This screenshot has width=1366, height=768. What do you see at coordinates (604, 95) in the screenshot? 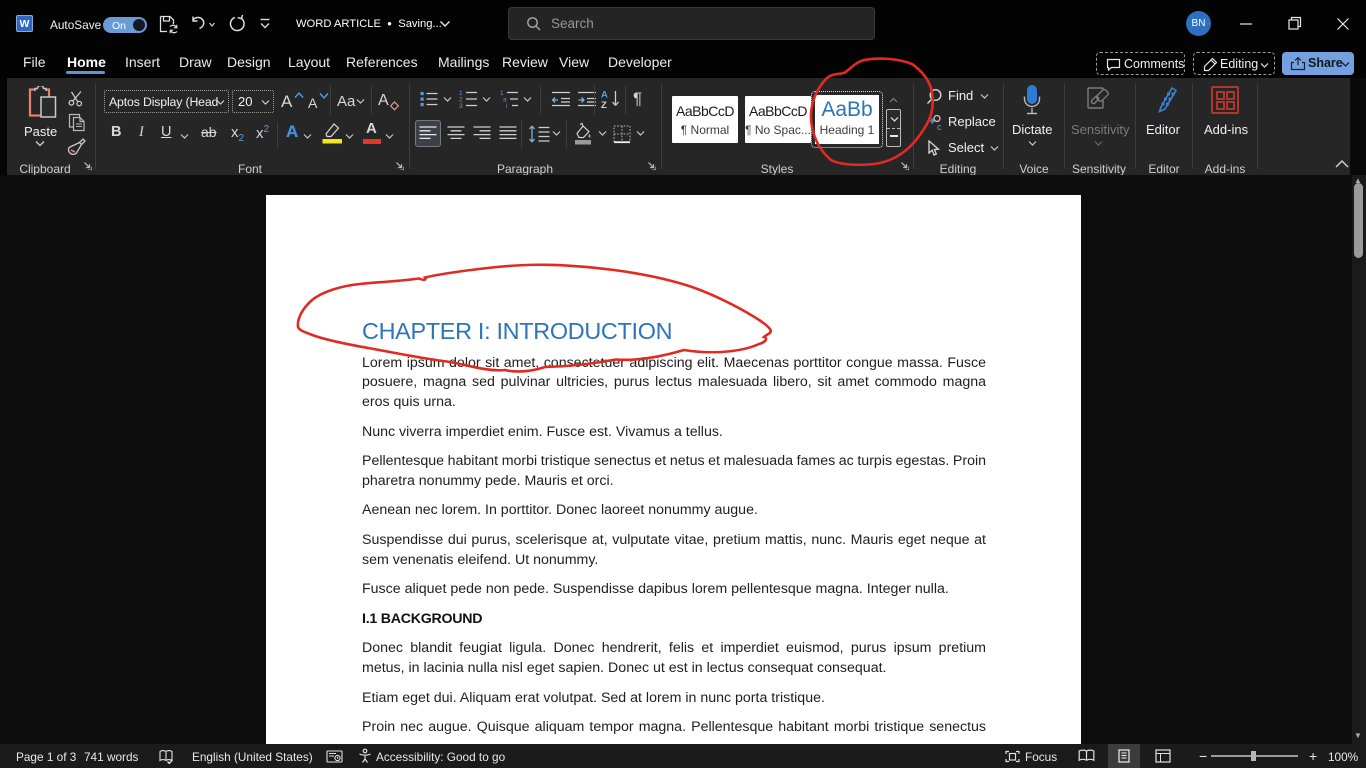
I see `svg-text: A` at bounding box center [604, 95].